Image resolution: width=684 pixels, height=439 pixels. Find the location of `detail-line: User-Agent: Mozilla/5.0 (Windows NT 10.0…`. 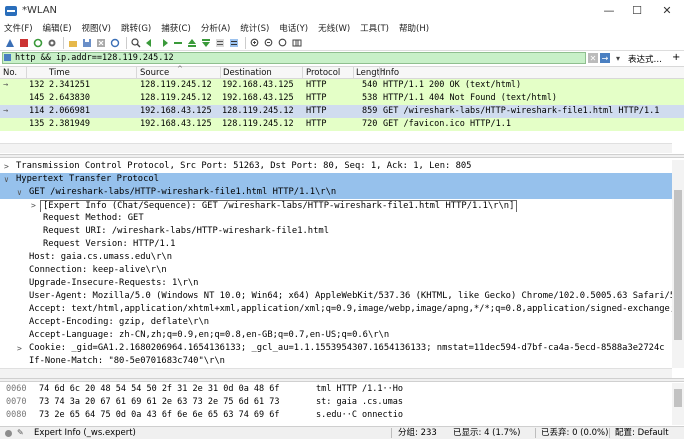

detail-line: User-Agent: Mozilla/5.0 (Windows NT 10.0… is located at coordinates (336, 296).